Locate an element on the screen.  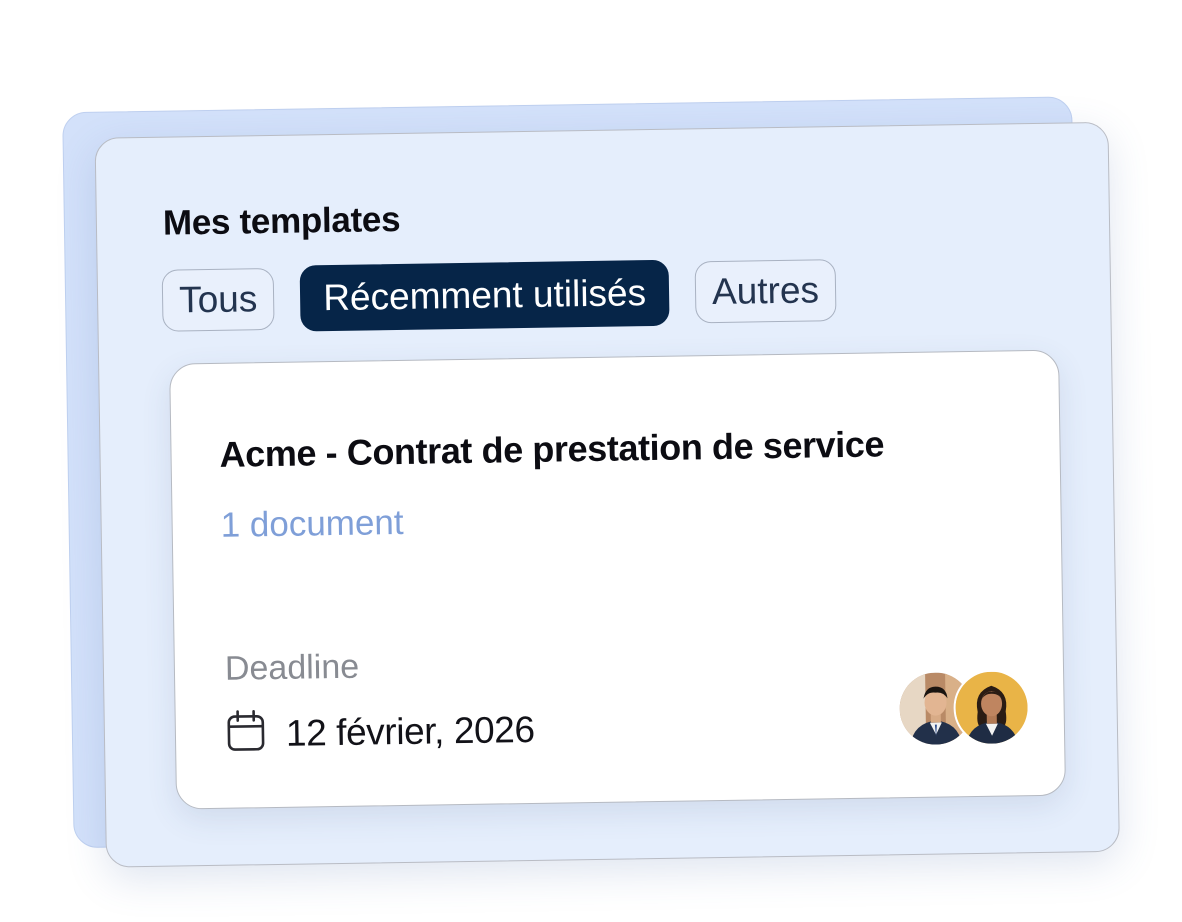
deadline-date-row: 12 février, 2026 is located at coordinates (380, 732).